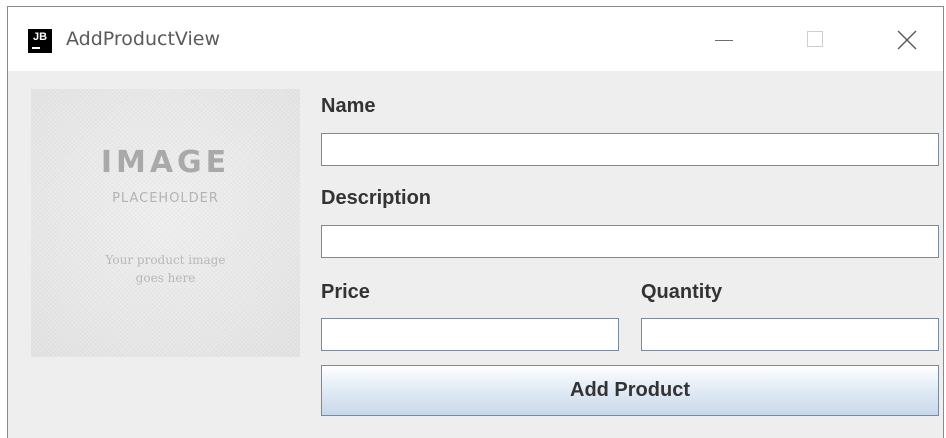 This screenshot has height=438, width=946. What do you see at coordinates (475, 39) in the screenshot?
I see `title-bar: JB AddProductView` at bounding box center [475, 39].